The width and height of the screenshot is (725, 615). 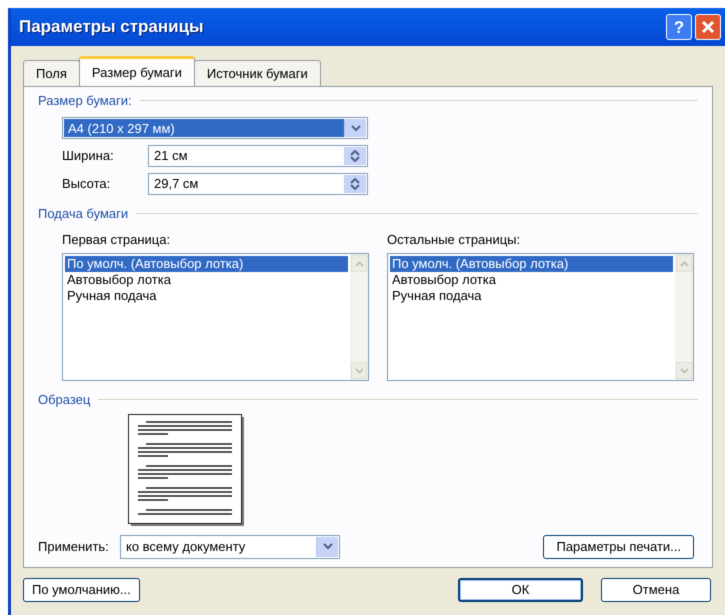 What do you see at coordinates (258, 156) in the screenshot?
I see `dimension-field: 21 см` at bounding box center [258, 156].